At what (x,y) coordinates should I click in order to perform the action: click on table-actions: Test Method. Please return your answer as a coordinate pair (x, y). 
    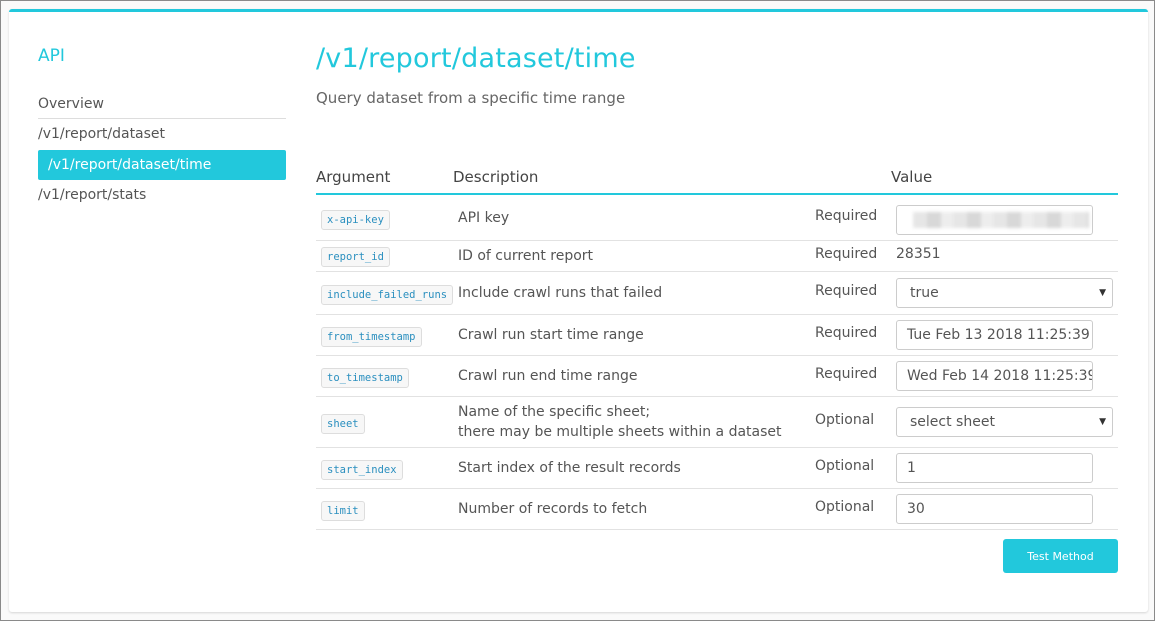
    Looking at the image, I should click on (717, 555).